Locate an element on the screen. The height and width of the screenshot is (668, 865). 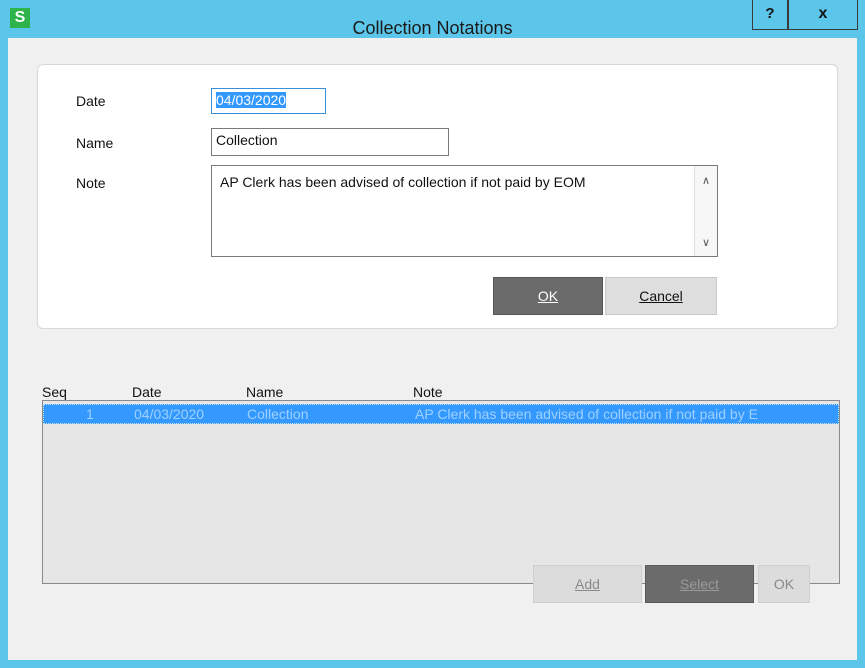
list-ok-button: OK is located at coordinates (784, 584).